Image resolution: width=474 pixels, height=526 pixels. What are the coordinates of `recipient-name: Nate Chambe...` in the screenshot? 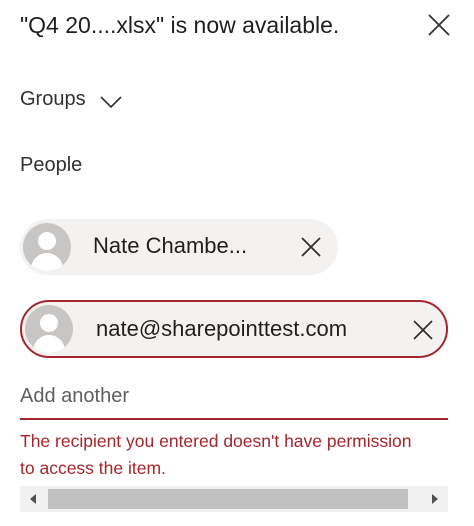 It's located at (170, 245).